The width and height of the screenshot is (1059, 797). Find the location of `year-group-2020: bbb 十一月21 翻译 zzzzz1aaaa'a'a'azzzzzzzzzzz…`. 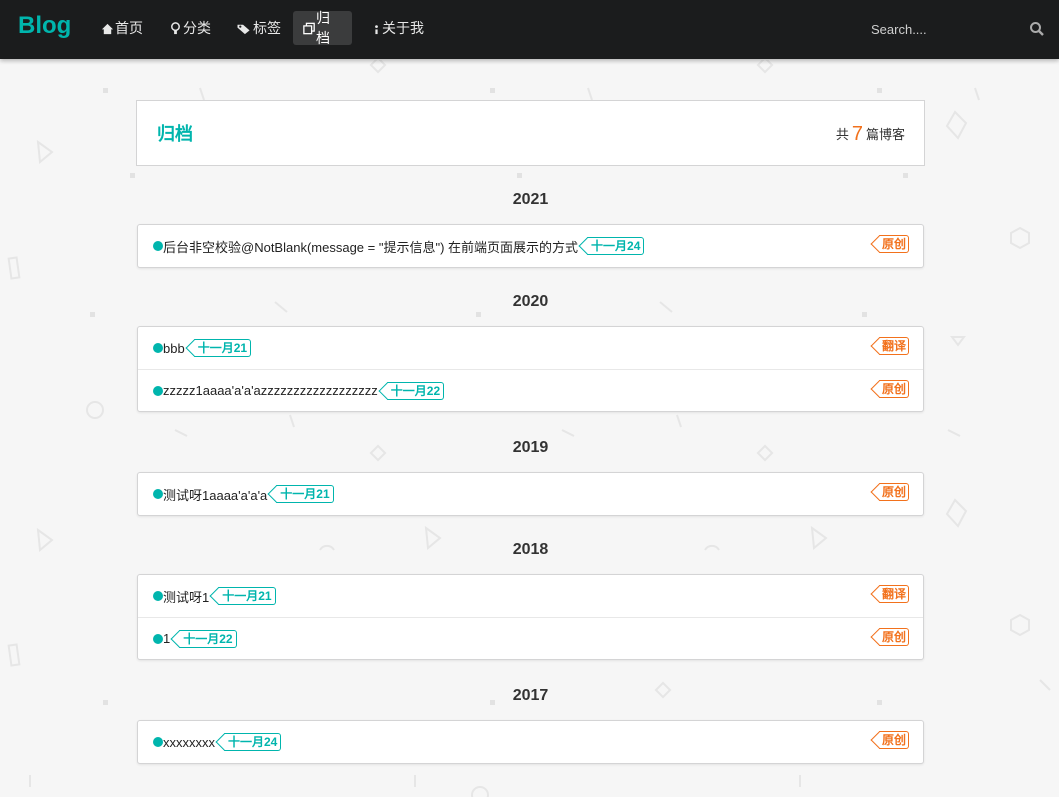

year-group-2020: bbb 十一月21 翻译 zzzzz1aaaa'a'a'azzzzzzzzzzz… is located at coordinates (530, 369).